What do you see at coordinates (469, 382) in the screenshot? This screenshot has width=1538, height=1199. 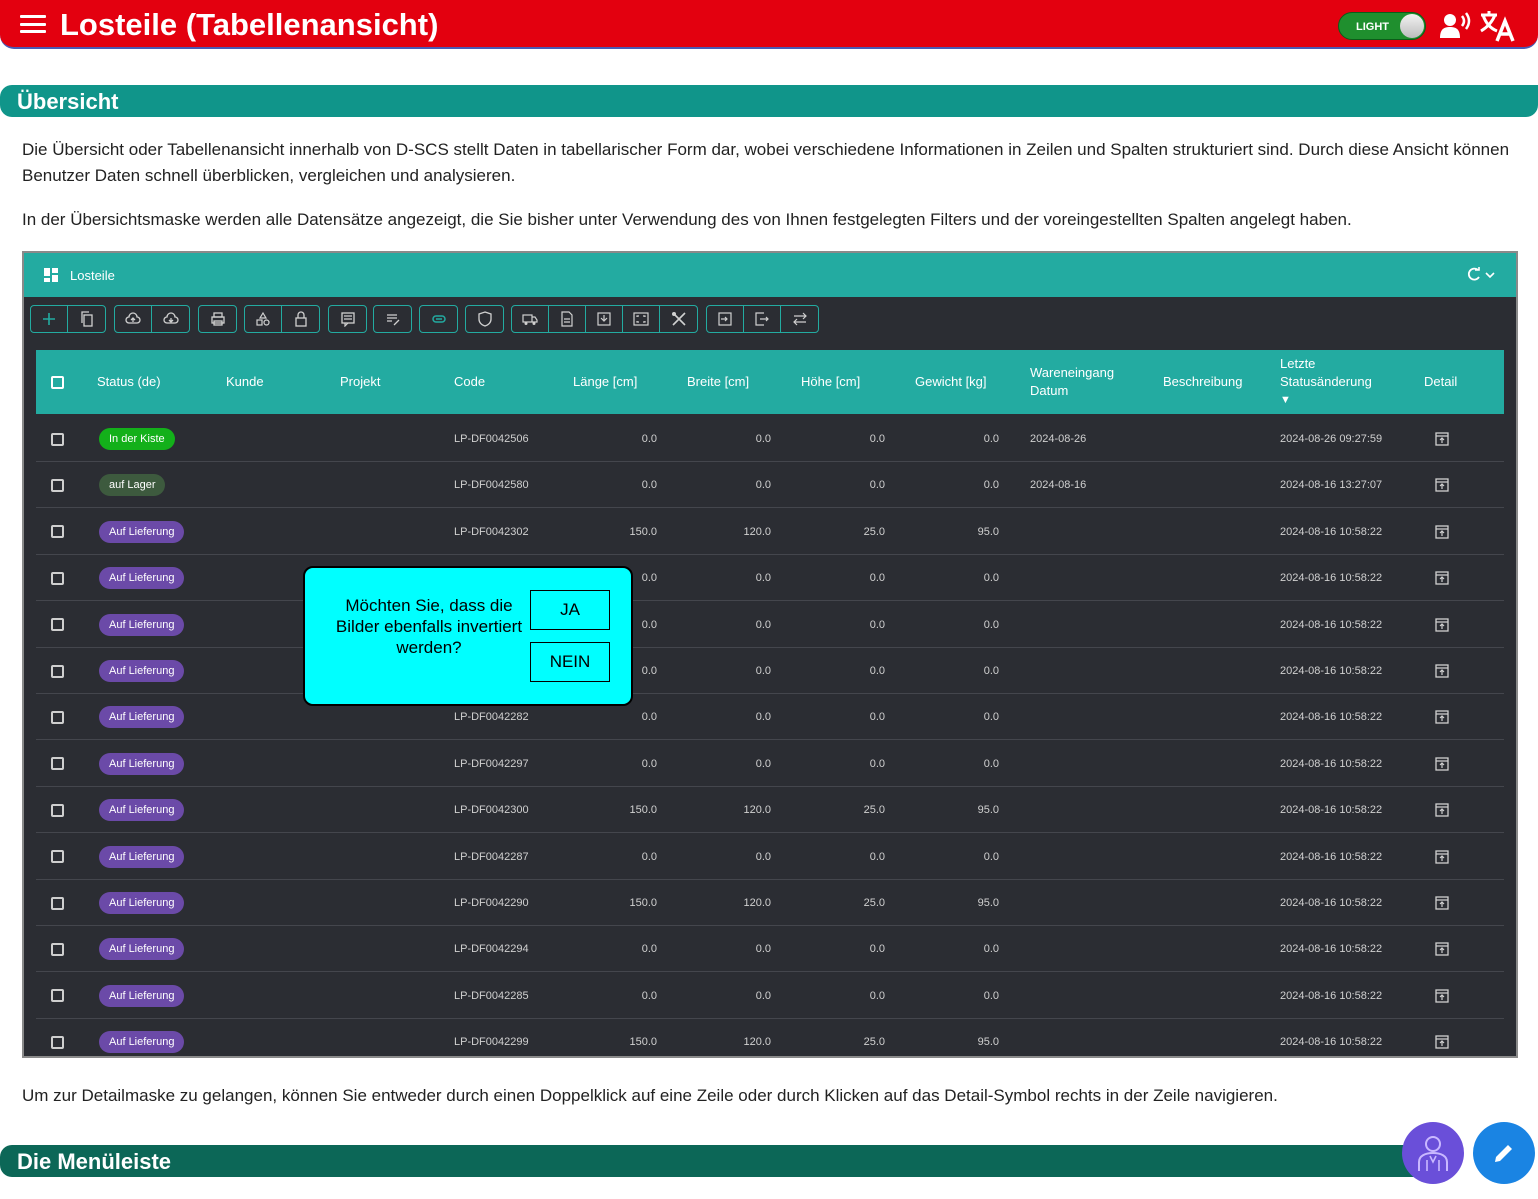 I see `col-code: Code` at bounding box center [469, 382].